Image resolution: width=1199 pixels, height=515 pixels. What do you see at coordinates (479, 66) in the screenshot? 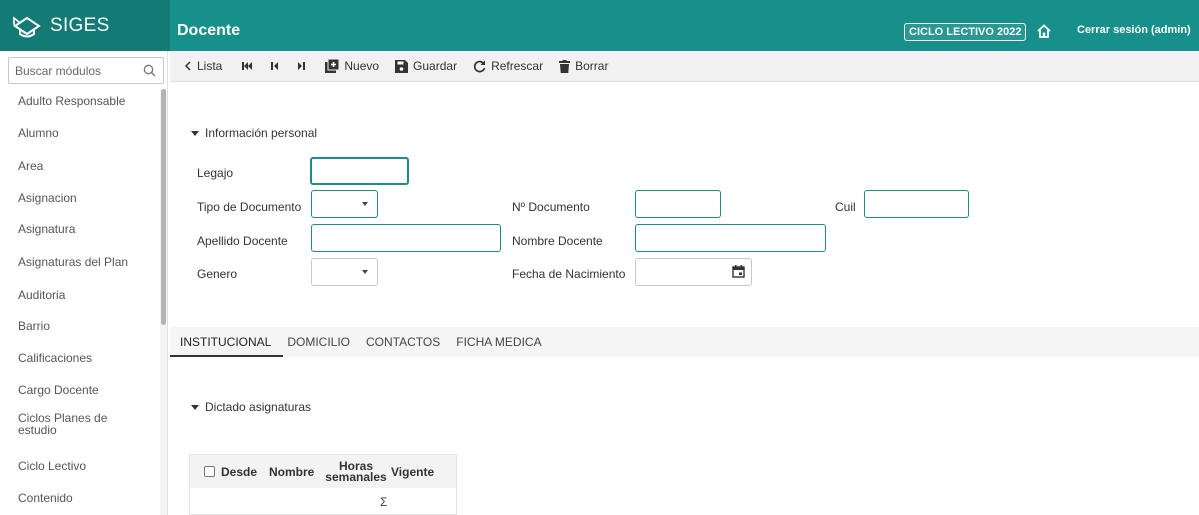
I see `refresh-icon` at bounding box center [479, 66].